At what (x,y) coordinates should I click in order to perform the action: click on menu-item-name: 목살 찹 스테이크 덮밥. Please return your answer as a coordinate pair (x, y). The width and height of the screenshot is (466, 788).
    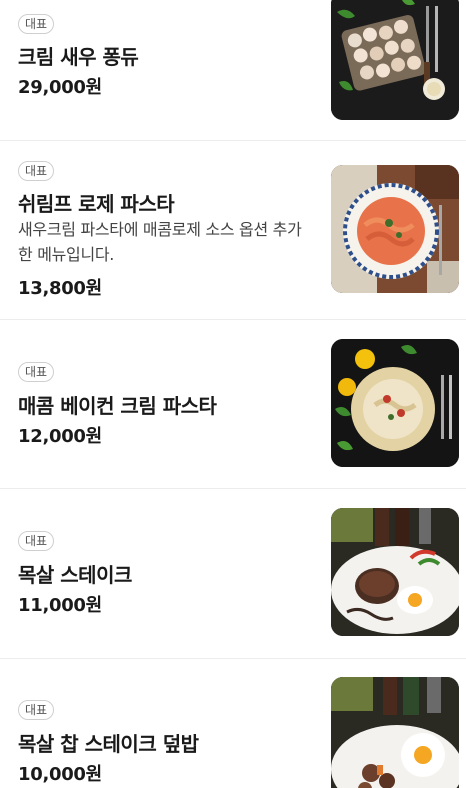
    Looking at the image, I should click on (108, 744).